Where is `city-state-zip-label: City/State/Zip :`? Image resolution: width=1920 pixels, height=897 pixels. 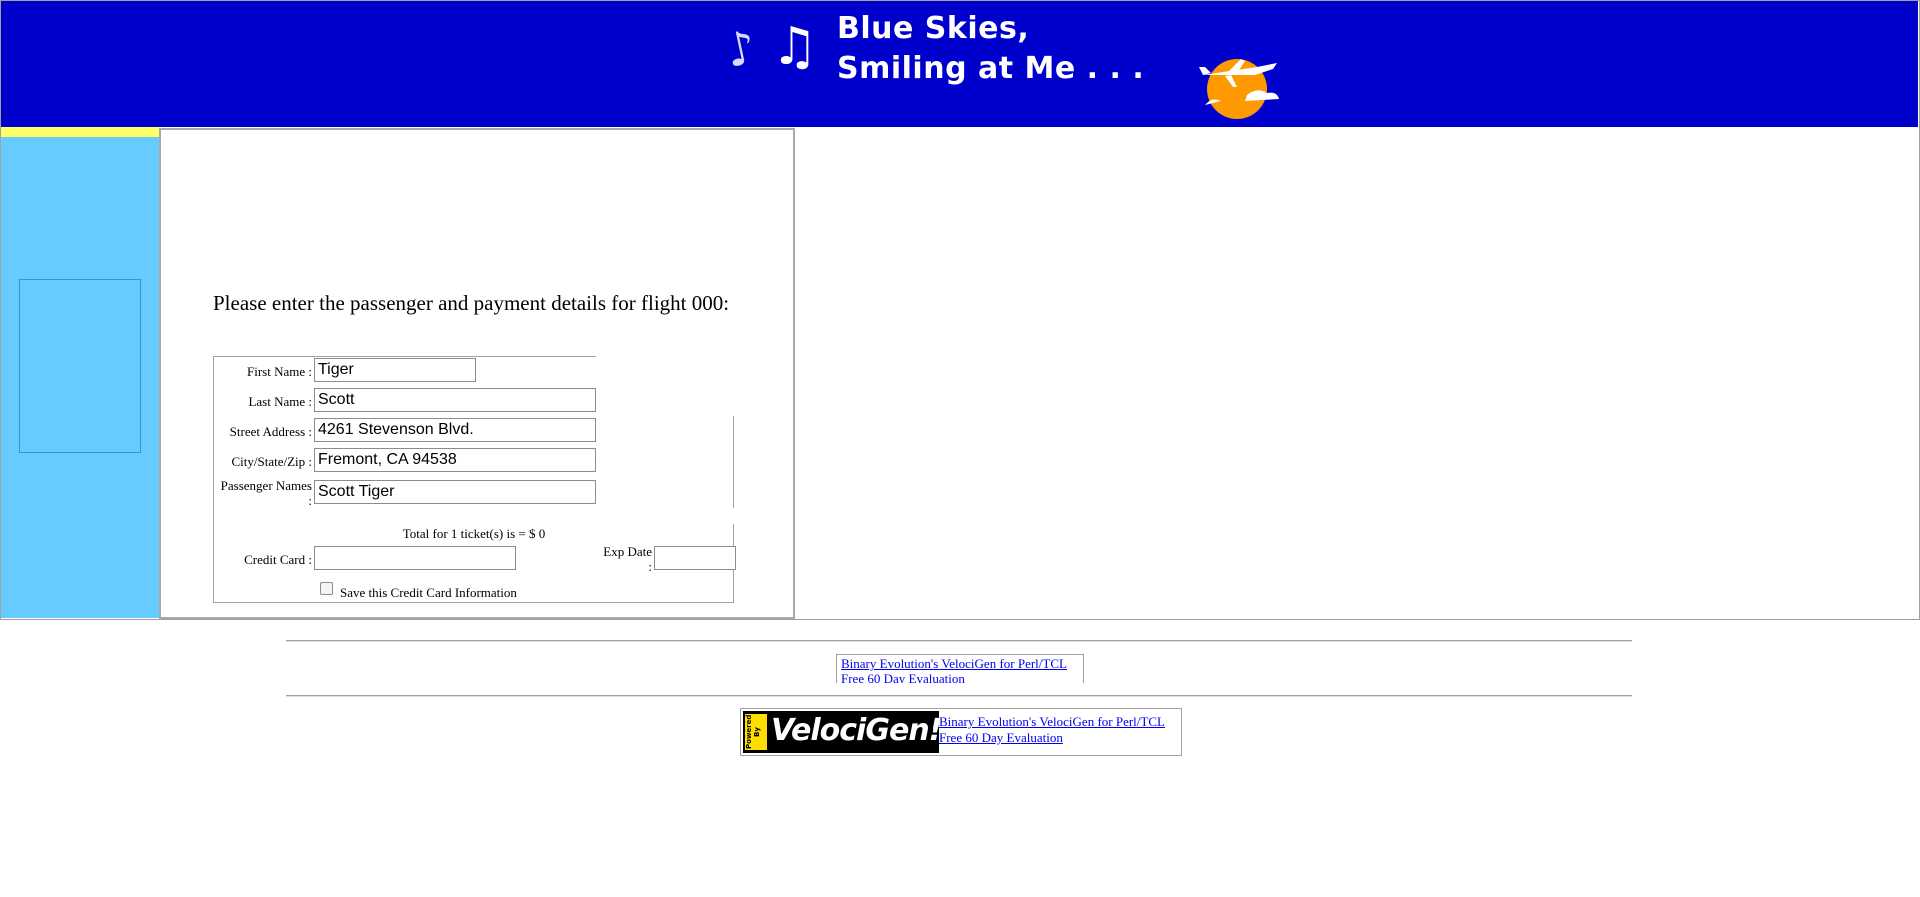
city-state-zip-label: City/State/Zip : is located at coordinates (271, 461).